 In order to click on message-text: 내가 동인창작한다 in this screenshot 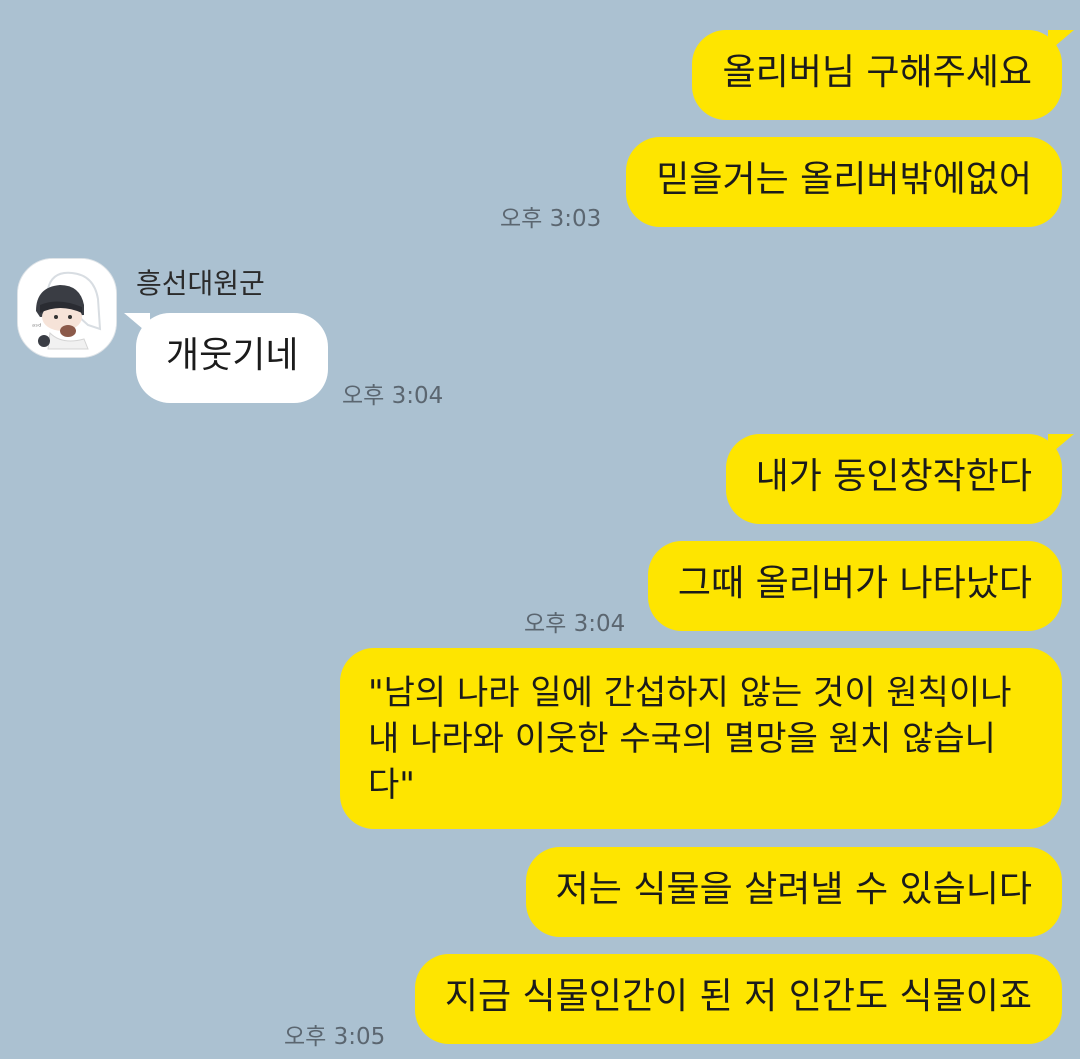, I will do `click(893, 476)`.